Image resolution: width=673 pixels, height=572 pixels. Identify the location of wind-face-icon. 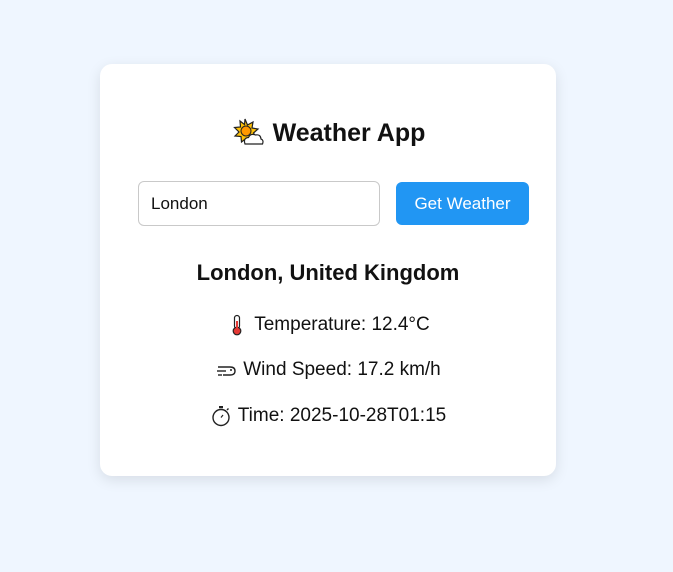
(226, 370).